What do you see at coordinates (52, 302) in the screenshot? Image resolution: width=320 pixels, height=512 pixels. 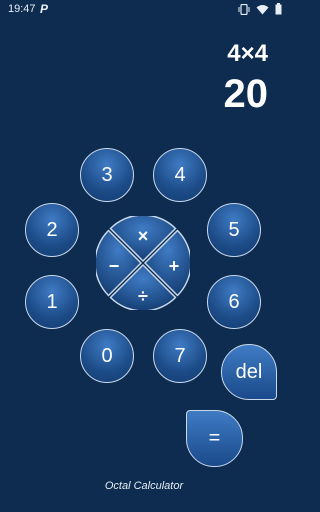 I see `digit-1-button: 1` at bounding box center [52, 302].